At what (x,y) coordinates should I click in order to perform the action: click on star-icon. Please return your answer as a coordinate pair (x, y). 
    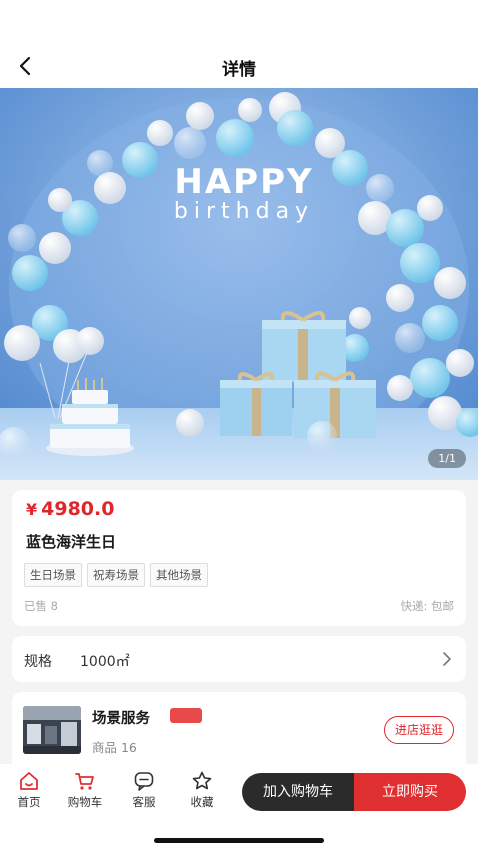
    Looking at the image, I should click on (202, 780).